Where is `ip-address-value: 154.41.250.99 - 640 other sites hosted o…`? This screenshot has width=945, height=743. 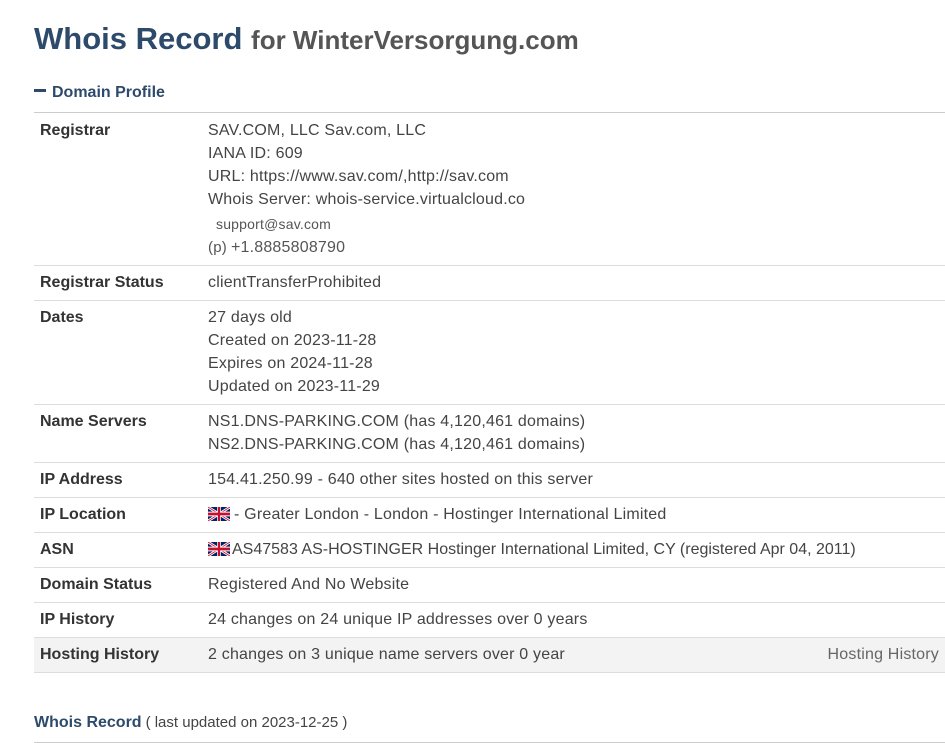 ip-address-value: 154.41.250.99 - 640 other sites hosted o… is located at coordinates (573, 480).